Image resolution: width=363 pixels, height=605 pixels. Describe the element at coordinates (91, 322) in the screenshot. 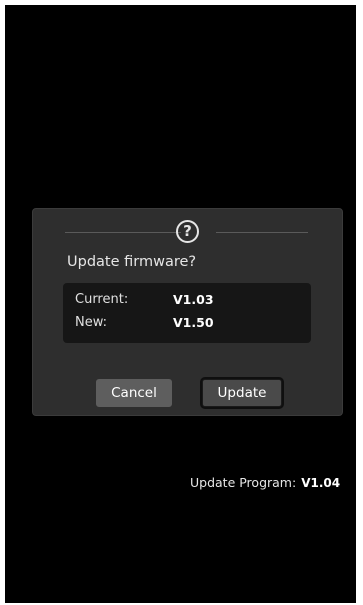

I see `new-version-label: New:` at that location.